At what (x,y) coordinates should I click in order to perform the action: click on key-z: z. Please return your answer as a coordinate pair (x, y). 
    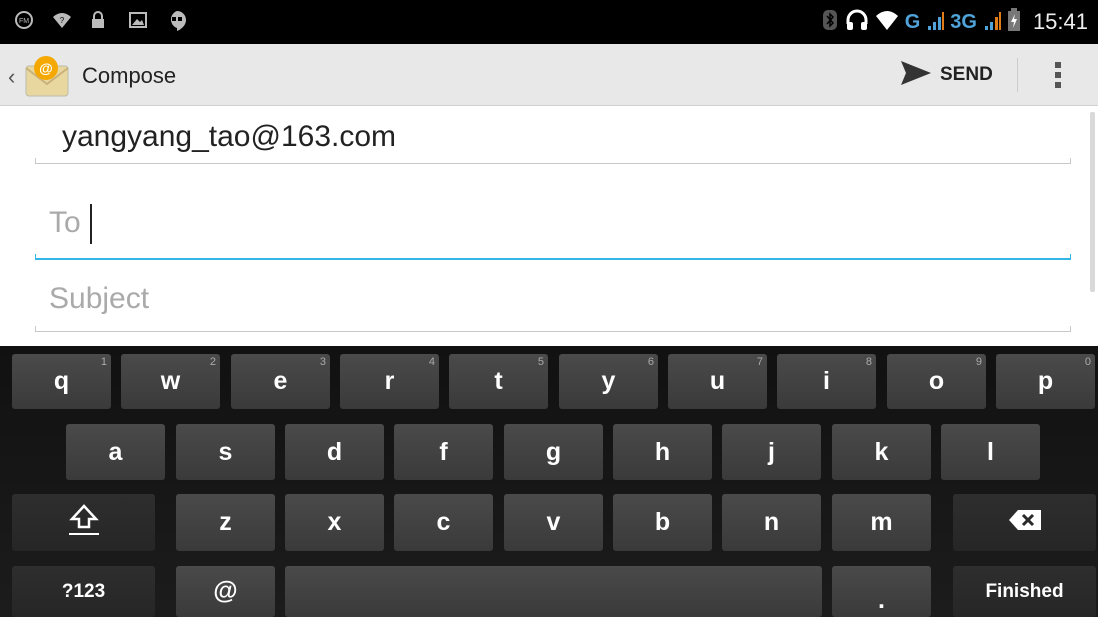
    Looking at the image, I should click on (225, 522).